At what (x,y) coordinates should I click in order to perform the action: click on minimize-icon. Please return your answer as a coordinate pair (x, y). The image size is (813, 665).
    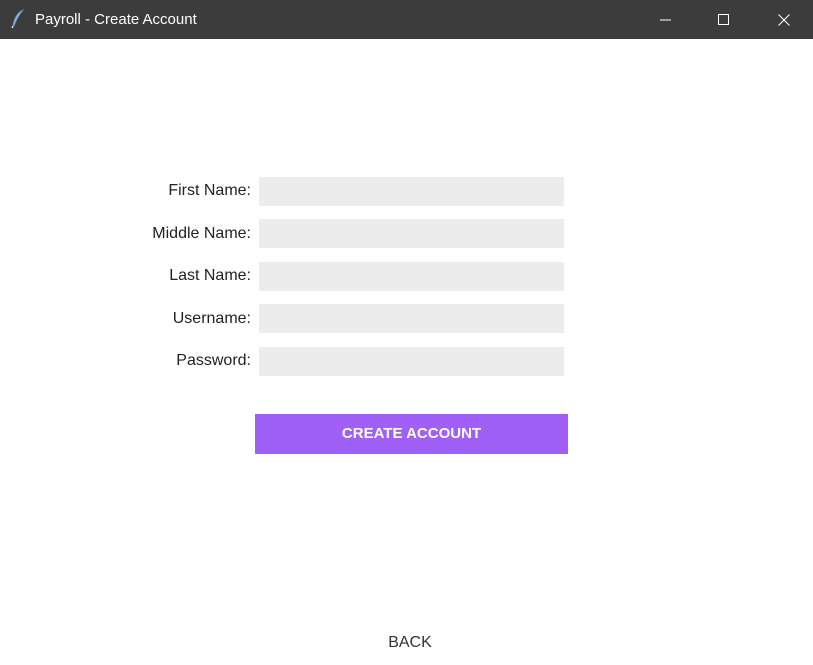
    Looking at the image, I should click on (665, 20).